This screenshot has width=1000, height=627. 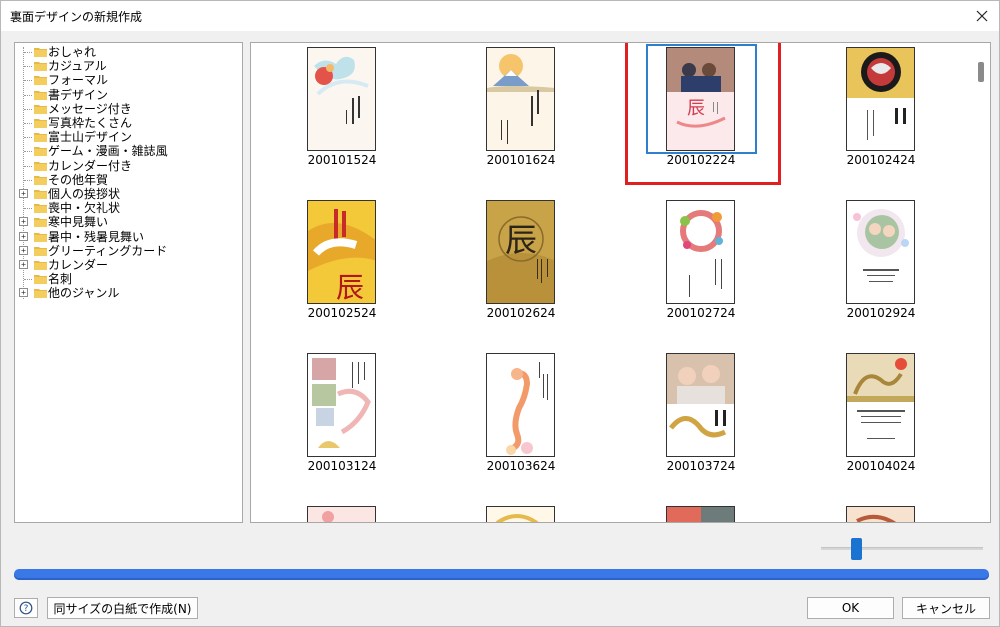 What do you see at coordinates (78, 179) in the screenshot?
I see `tree-item-label: その他年賀` at bounding box center [78, 179].